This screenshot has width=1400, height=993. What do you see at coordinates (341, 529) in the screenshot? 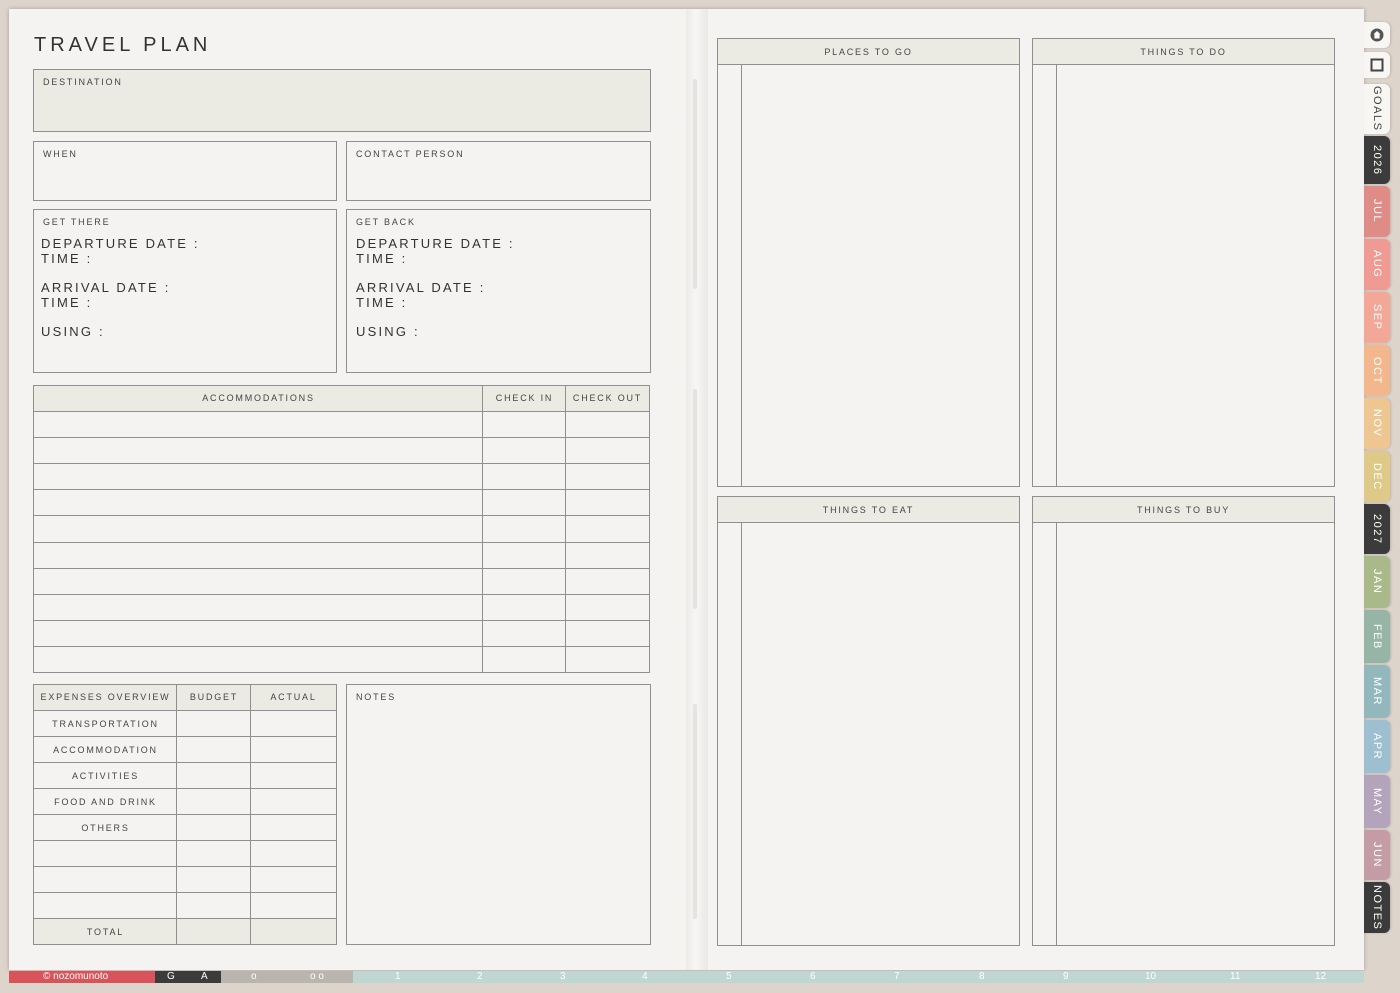
I see `accommodations-table: ACCOMMODATIONS CHECK IN CHECK OUT` at bounding box center [341, 529].